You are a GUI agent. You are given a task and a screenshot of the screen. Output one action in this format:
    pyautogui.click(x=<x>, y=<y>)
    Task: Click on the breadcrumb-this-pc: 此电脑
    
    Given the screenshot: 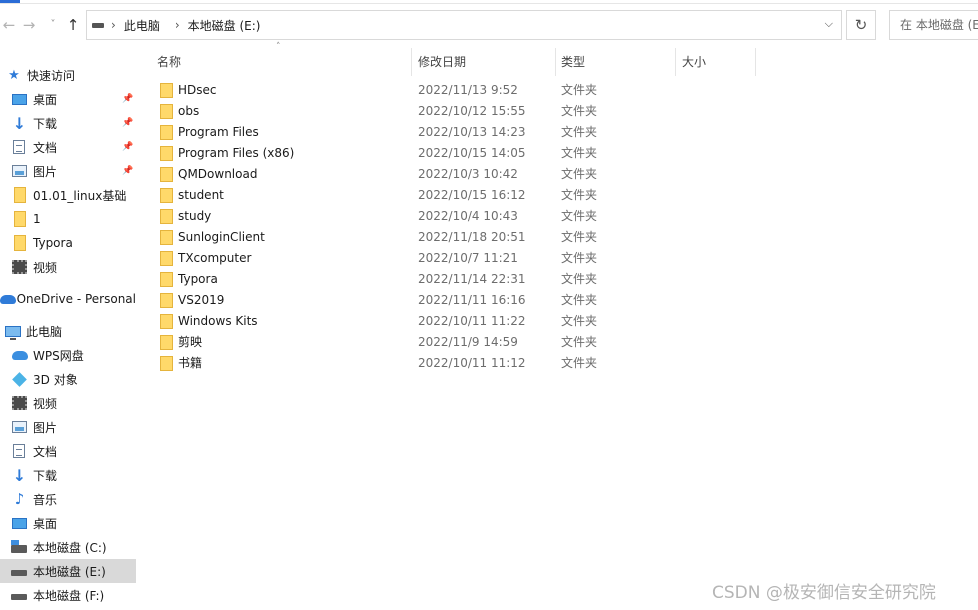 What is the action you would take?
    pyautogui.click(x=142, y=25)
    